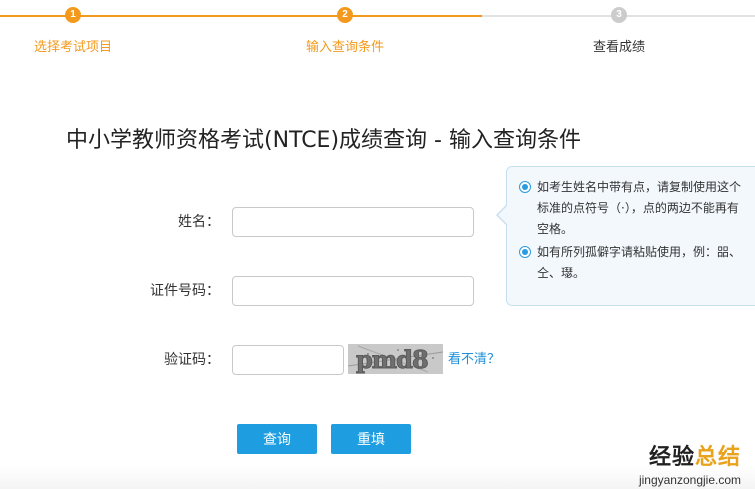 This screenshot has height=489, width=755. Describe the element at coordinates (76, 31) in the screenshot. I see `step-1: 1 选择考试项目` at that location.